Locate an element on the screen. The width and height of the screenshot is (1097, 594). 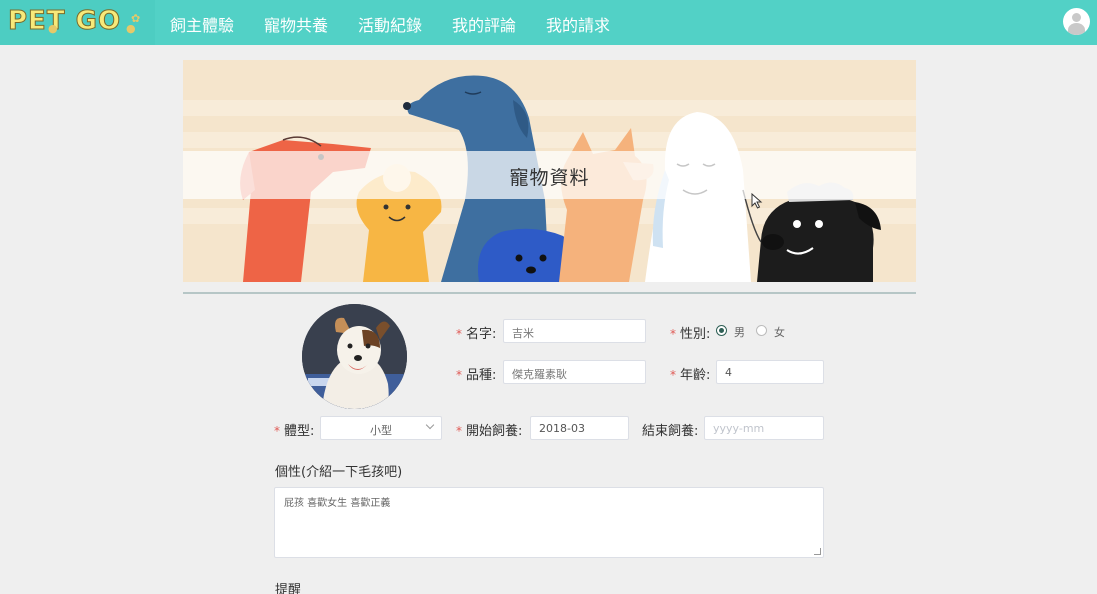
age-field: 4 is located at coordinates (770, 372).